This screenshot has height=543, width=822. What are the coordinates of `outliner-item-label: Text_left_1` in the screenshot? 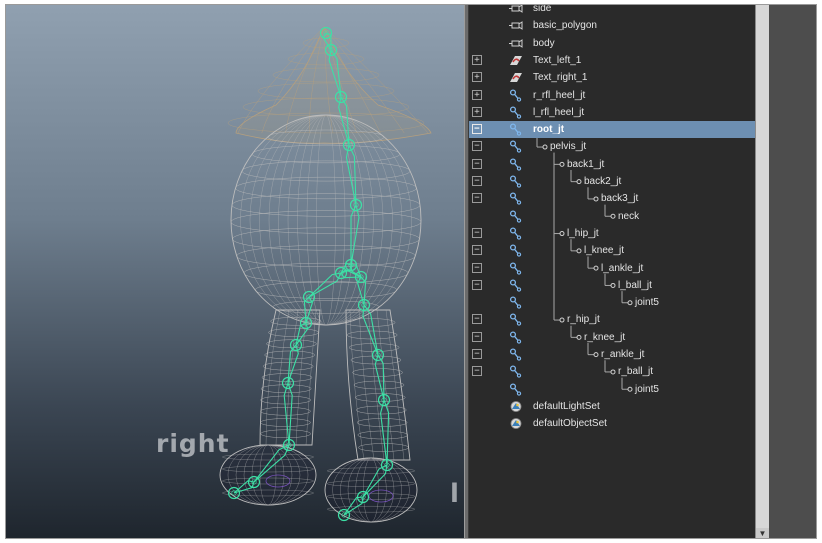 It's located at (557, 60).